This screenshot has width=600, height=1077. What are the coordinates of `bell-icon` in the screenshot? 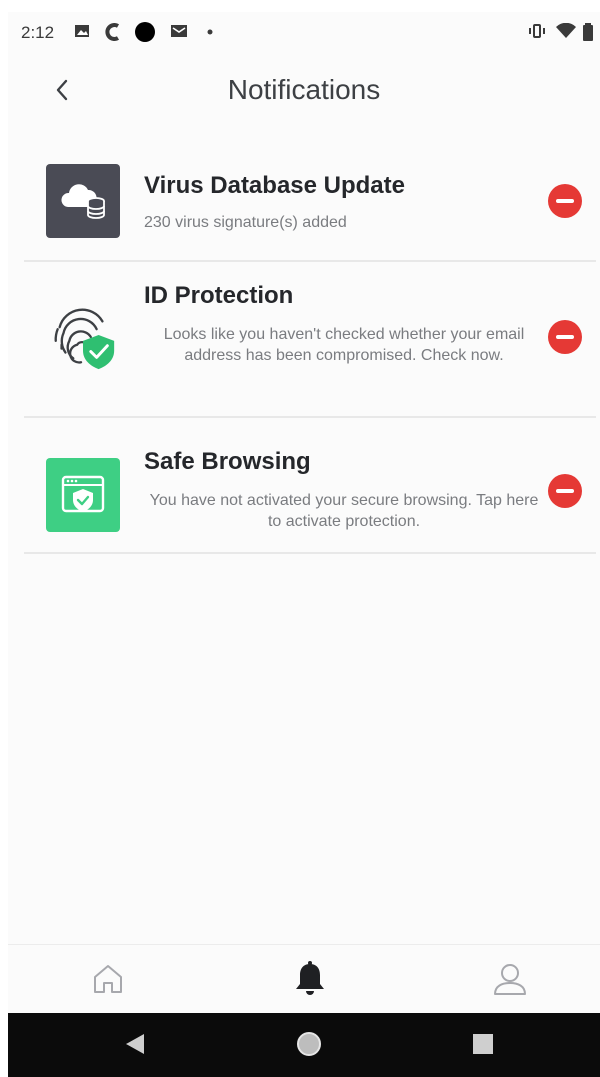 It's located at (310, 981).